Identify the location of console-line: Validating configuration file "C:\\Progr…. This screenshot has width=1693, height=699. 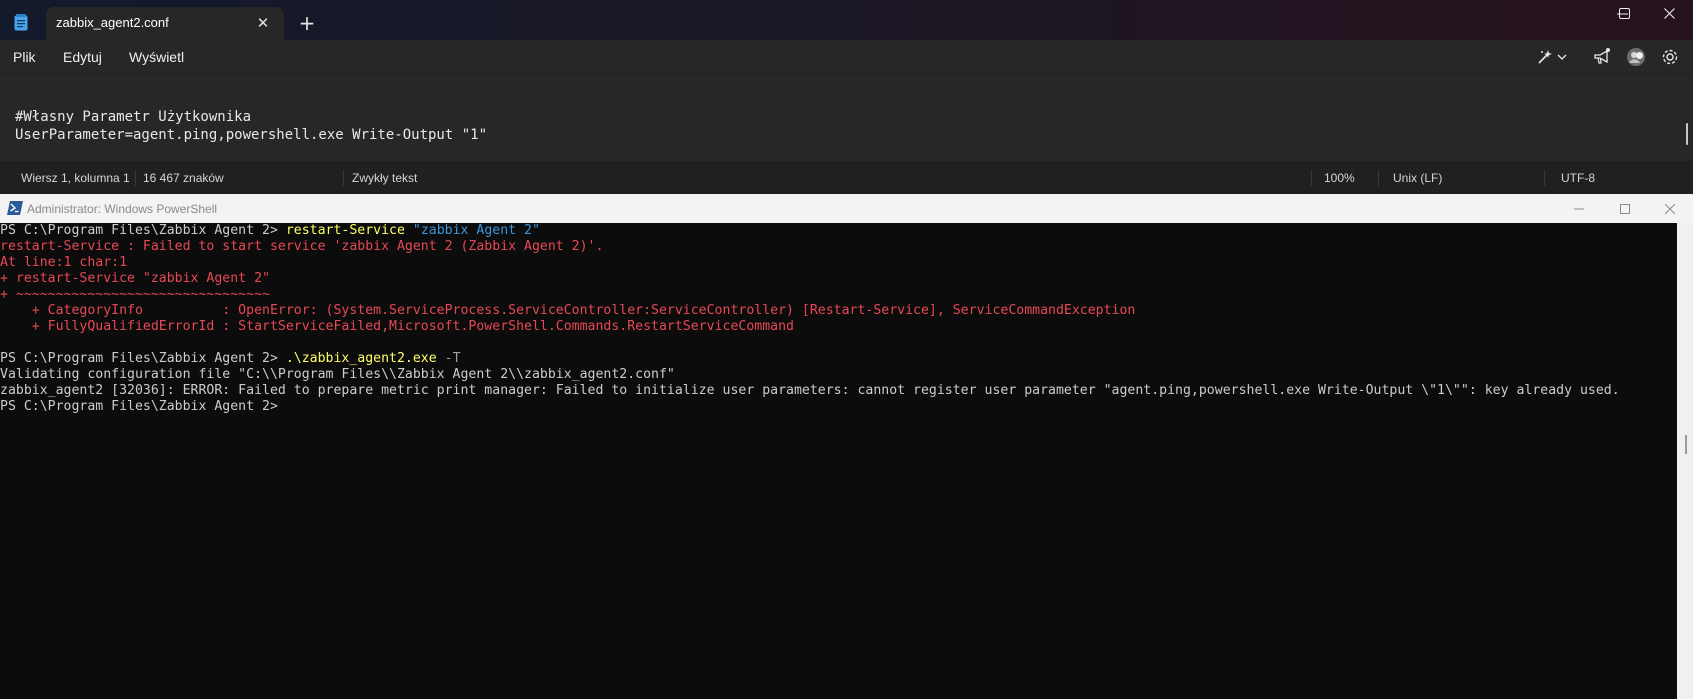
(838, 375).